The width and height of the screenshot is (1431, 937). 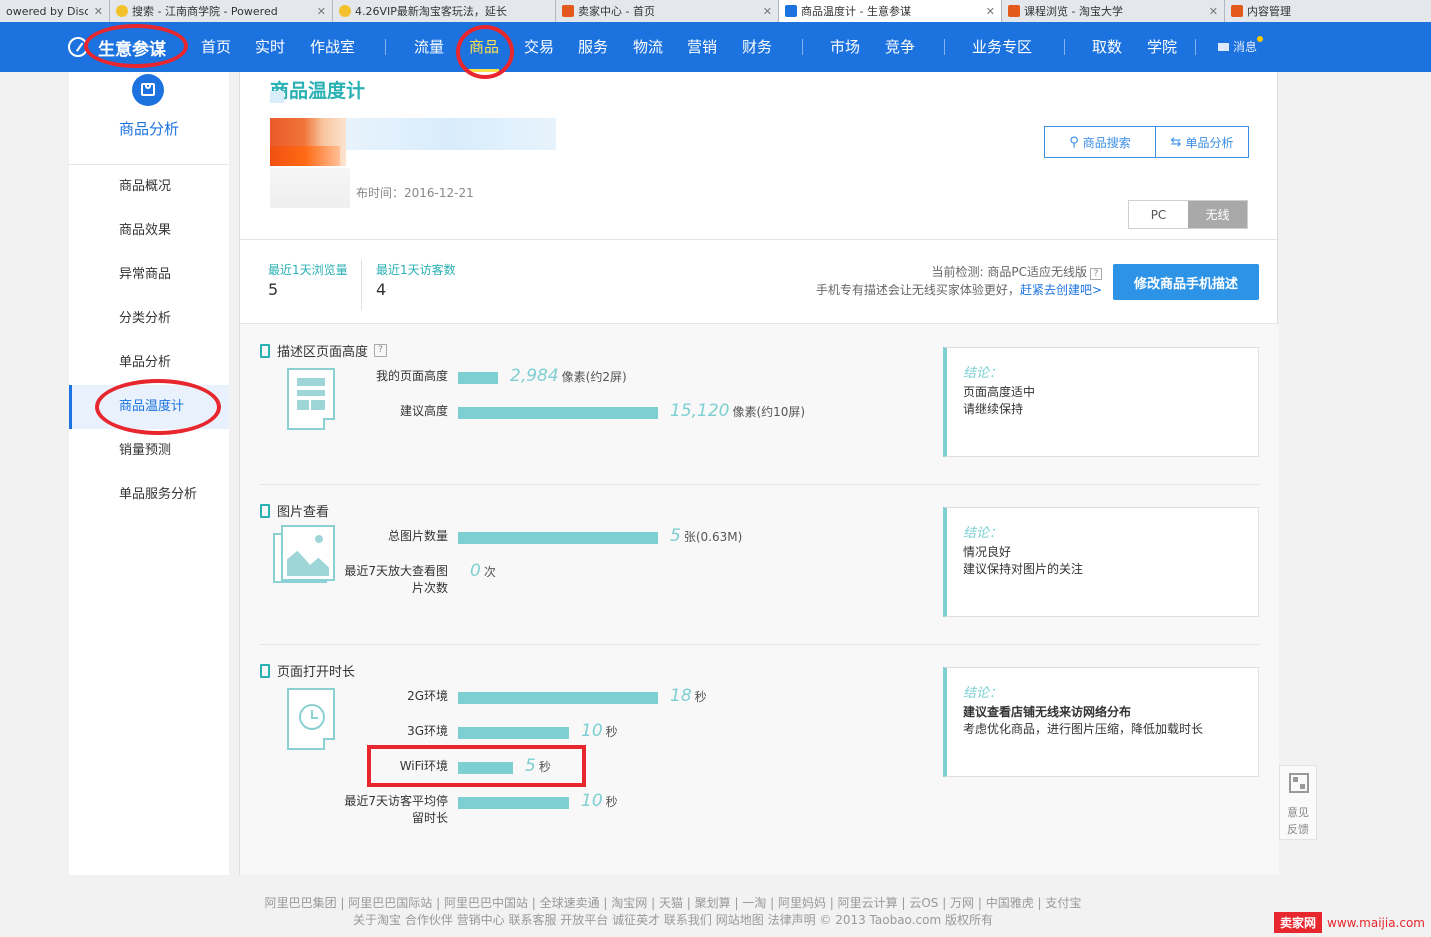 I want to click on nav-item-war-room: 作战室, so click(x=332, y=47).